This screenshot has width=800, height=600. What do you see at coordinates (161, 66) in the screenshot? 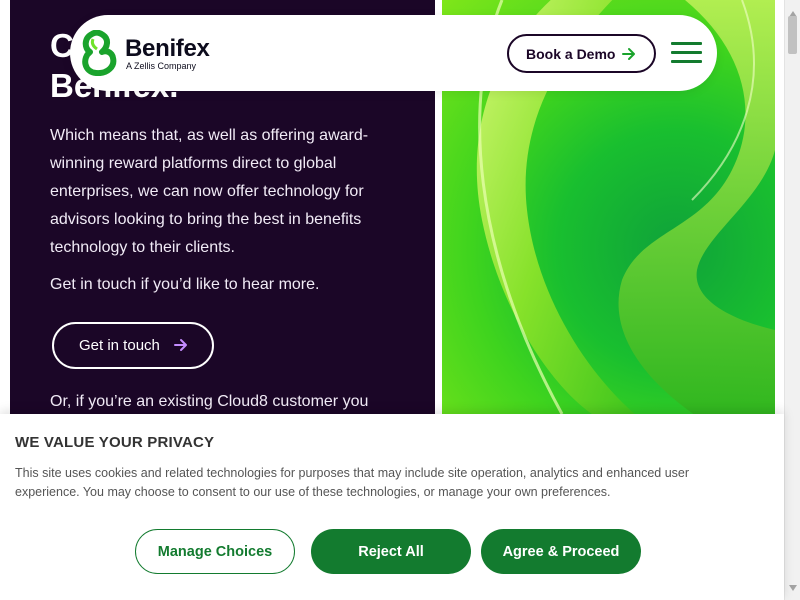
I see `logo-tagline: A Zellis Company` at bounding box center [161, 66].